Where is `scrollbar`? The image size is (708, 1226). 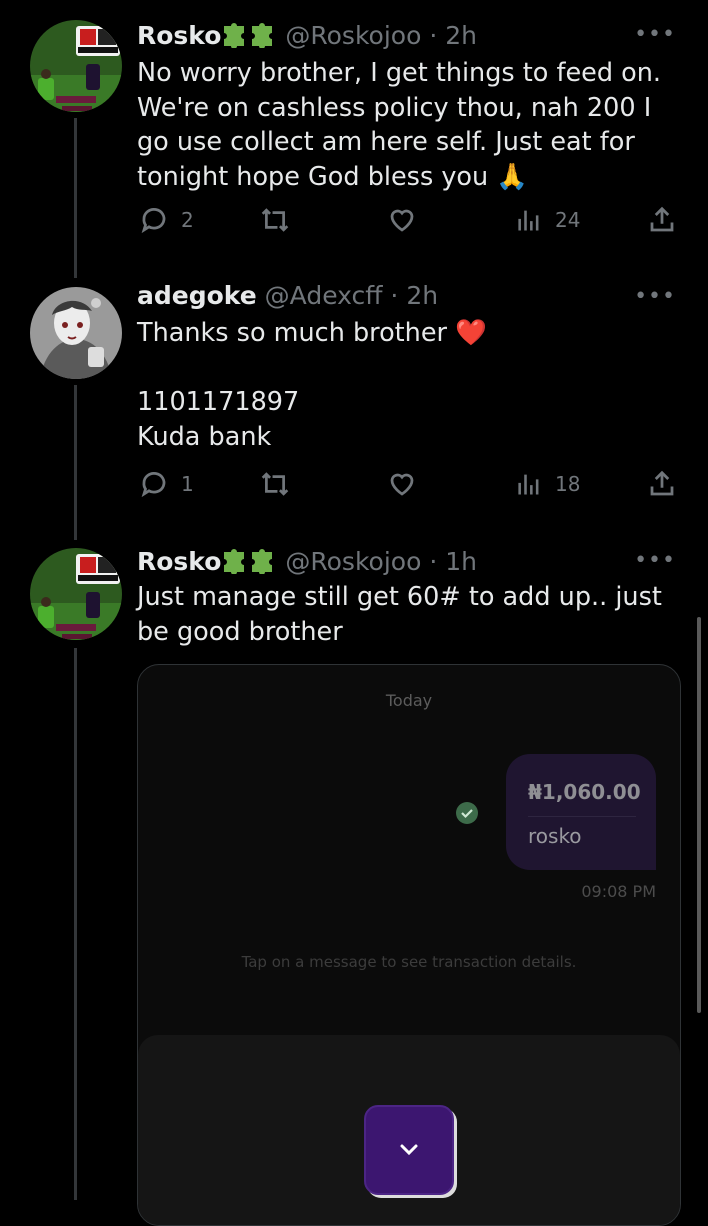
scrollbar is located at coordinates (699, 815).